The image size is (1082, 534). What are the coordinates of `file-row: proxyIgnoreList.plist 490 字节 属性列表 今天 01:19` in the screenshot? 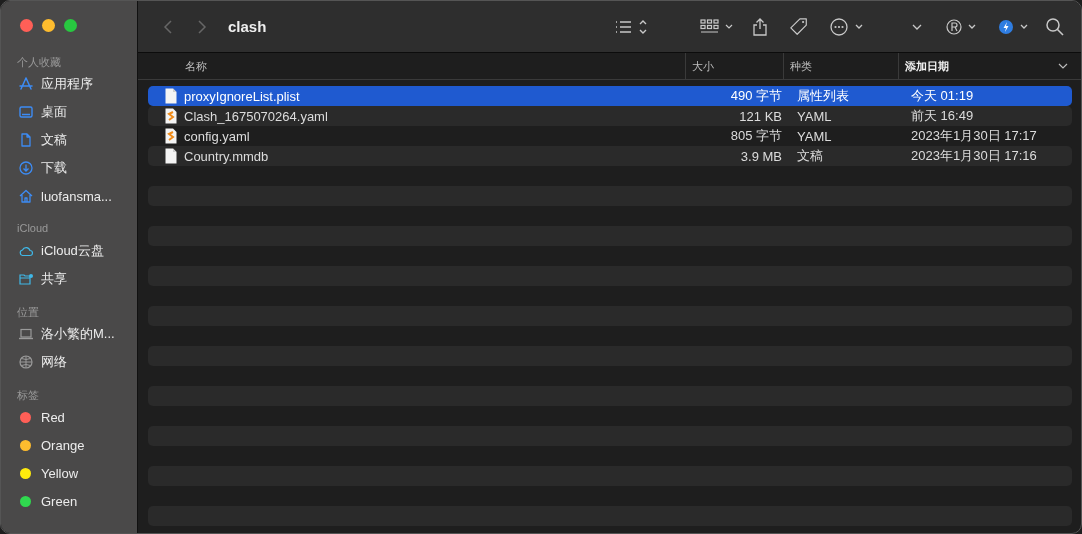 It's located at (610, 96).